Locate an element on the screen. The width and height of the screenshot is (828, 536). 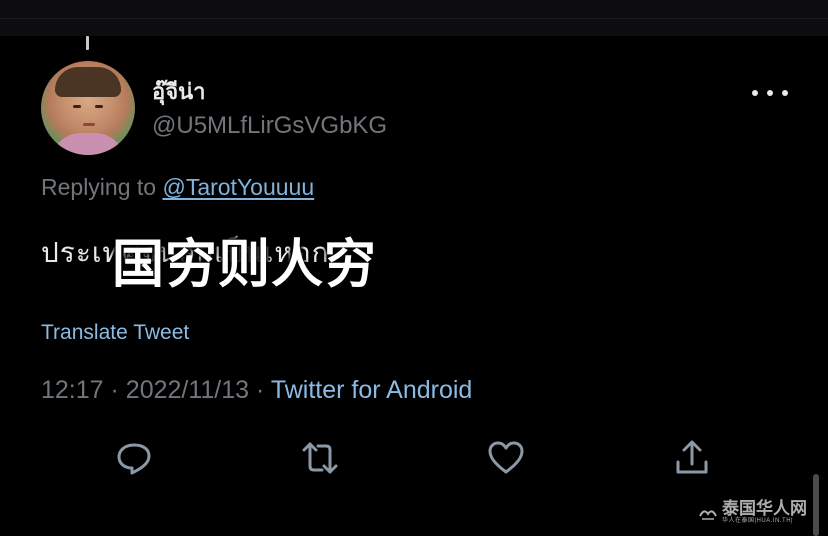
replying-to-line: Replying to @TarotYouuuu is located at coordinates (177, 187).